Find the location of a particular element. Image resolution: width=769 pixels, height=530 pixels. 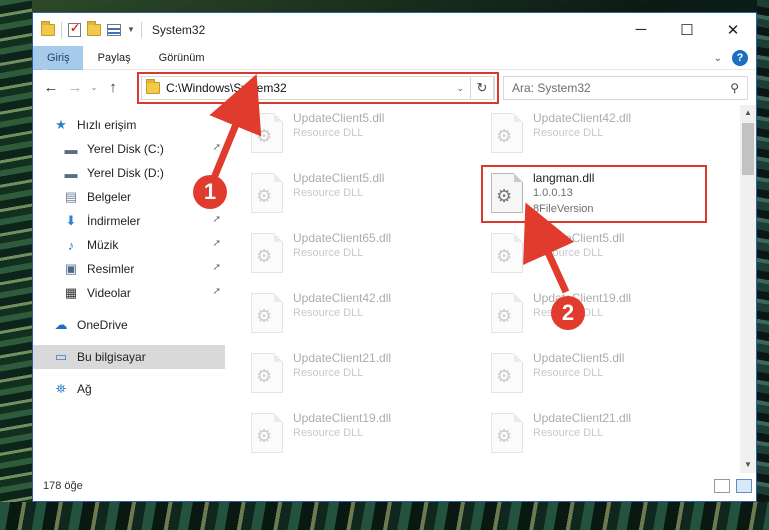

expand-ribbon-icon: ⌄ is located at coordinates (718, 58).